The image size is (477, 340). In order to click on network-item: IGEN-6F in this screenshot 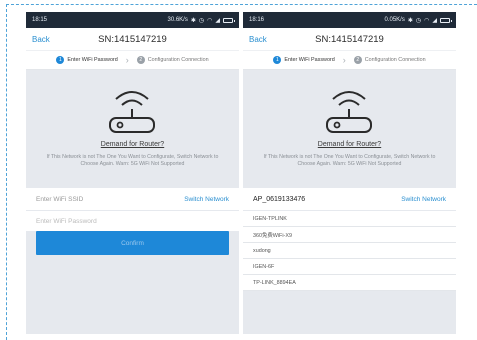, I will do `click(349, 267)`.